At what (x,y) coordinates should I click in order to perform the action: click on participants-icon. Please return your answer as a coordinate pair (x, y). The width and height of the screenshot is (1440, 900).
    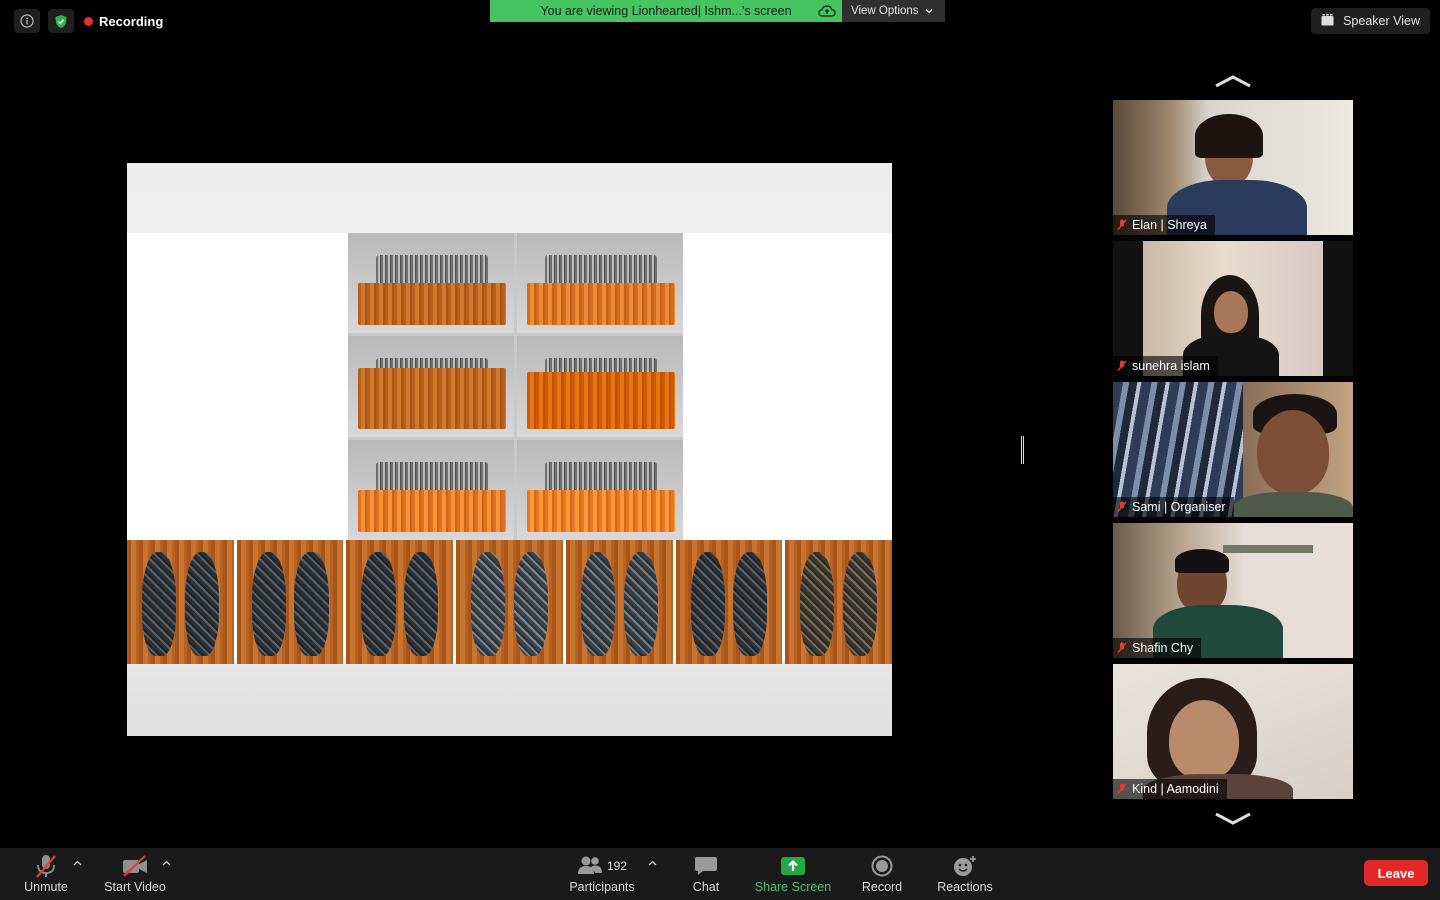
    Looking at the image, I should click on (590, 866).